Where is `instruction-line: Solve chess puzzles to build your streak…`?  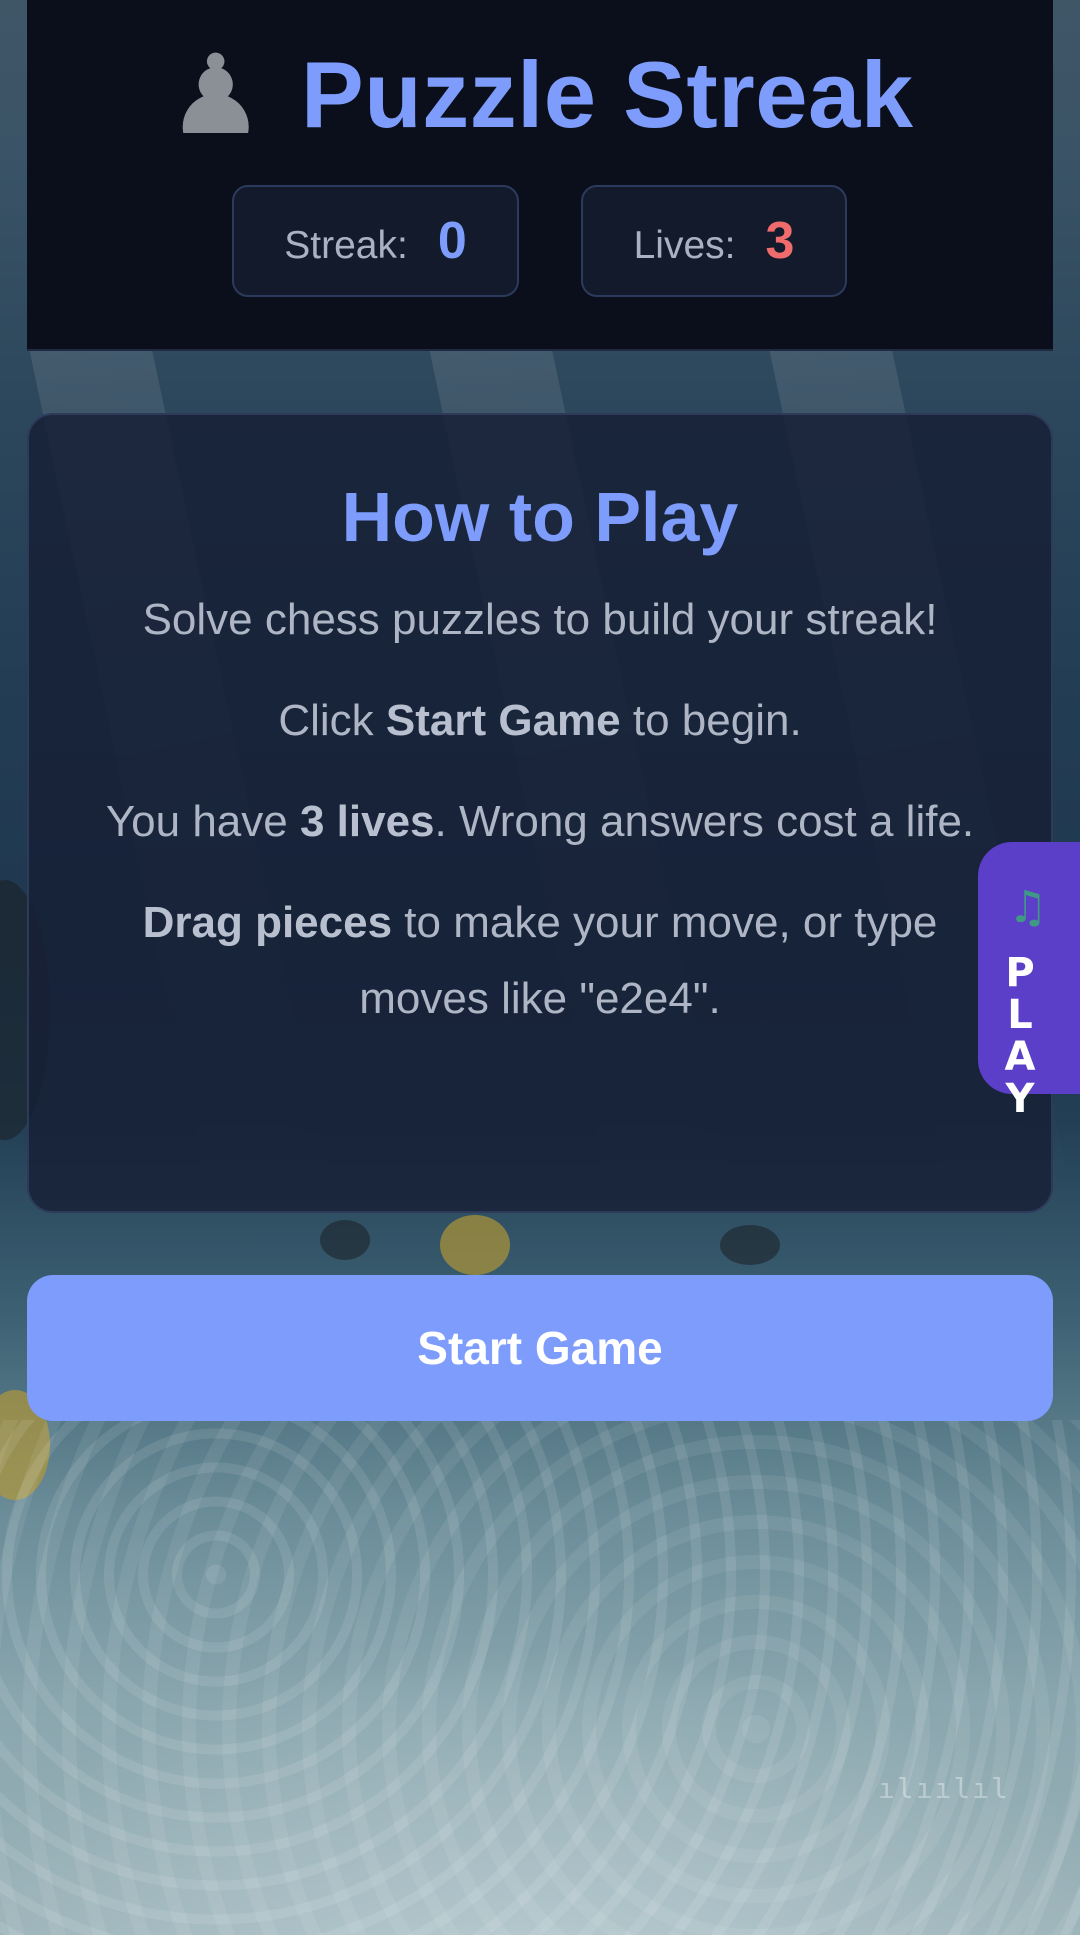
instruction-line: Solve chess puzzles to build your streak… is located at coordinates (540, 619).